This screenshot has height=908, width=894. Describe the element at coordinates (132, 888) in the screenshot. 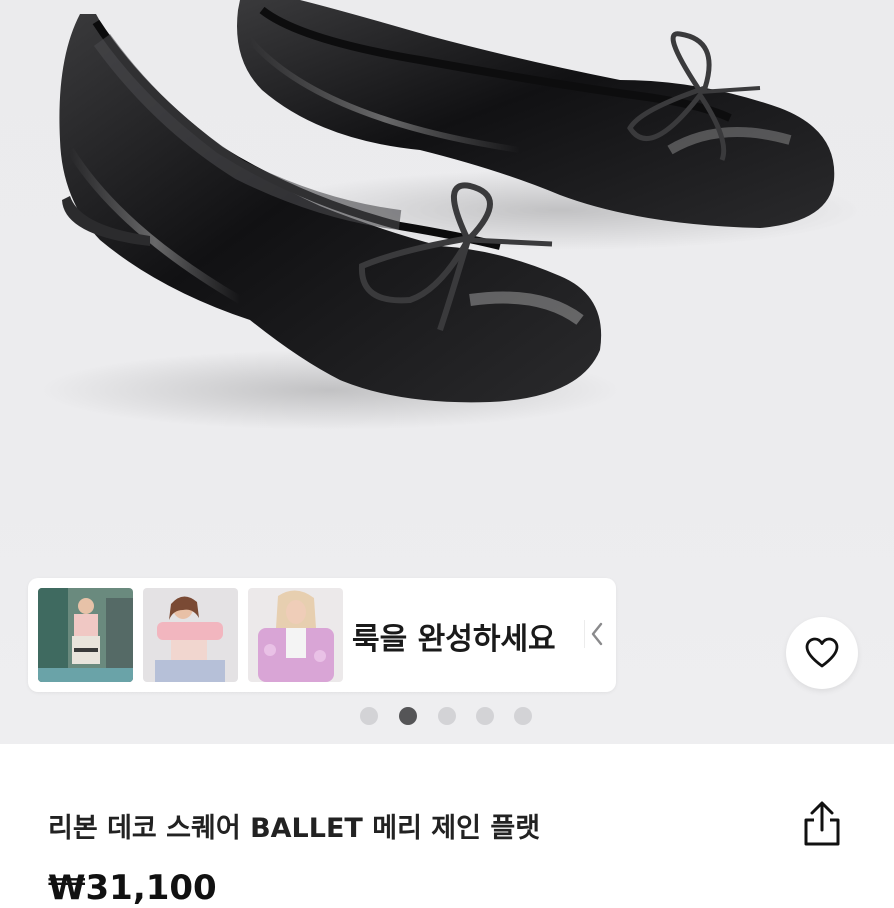

I see `product-price: ₩31,100` at that location.